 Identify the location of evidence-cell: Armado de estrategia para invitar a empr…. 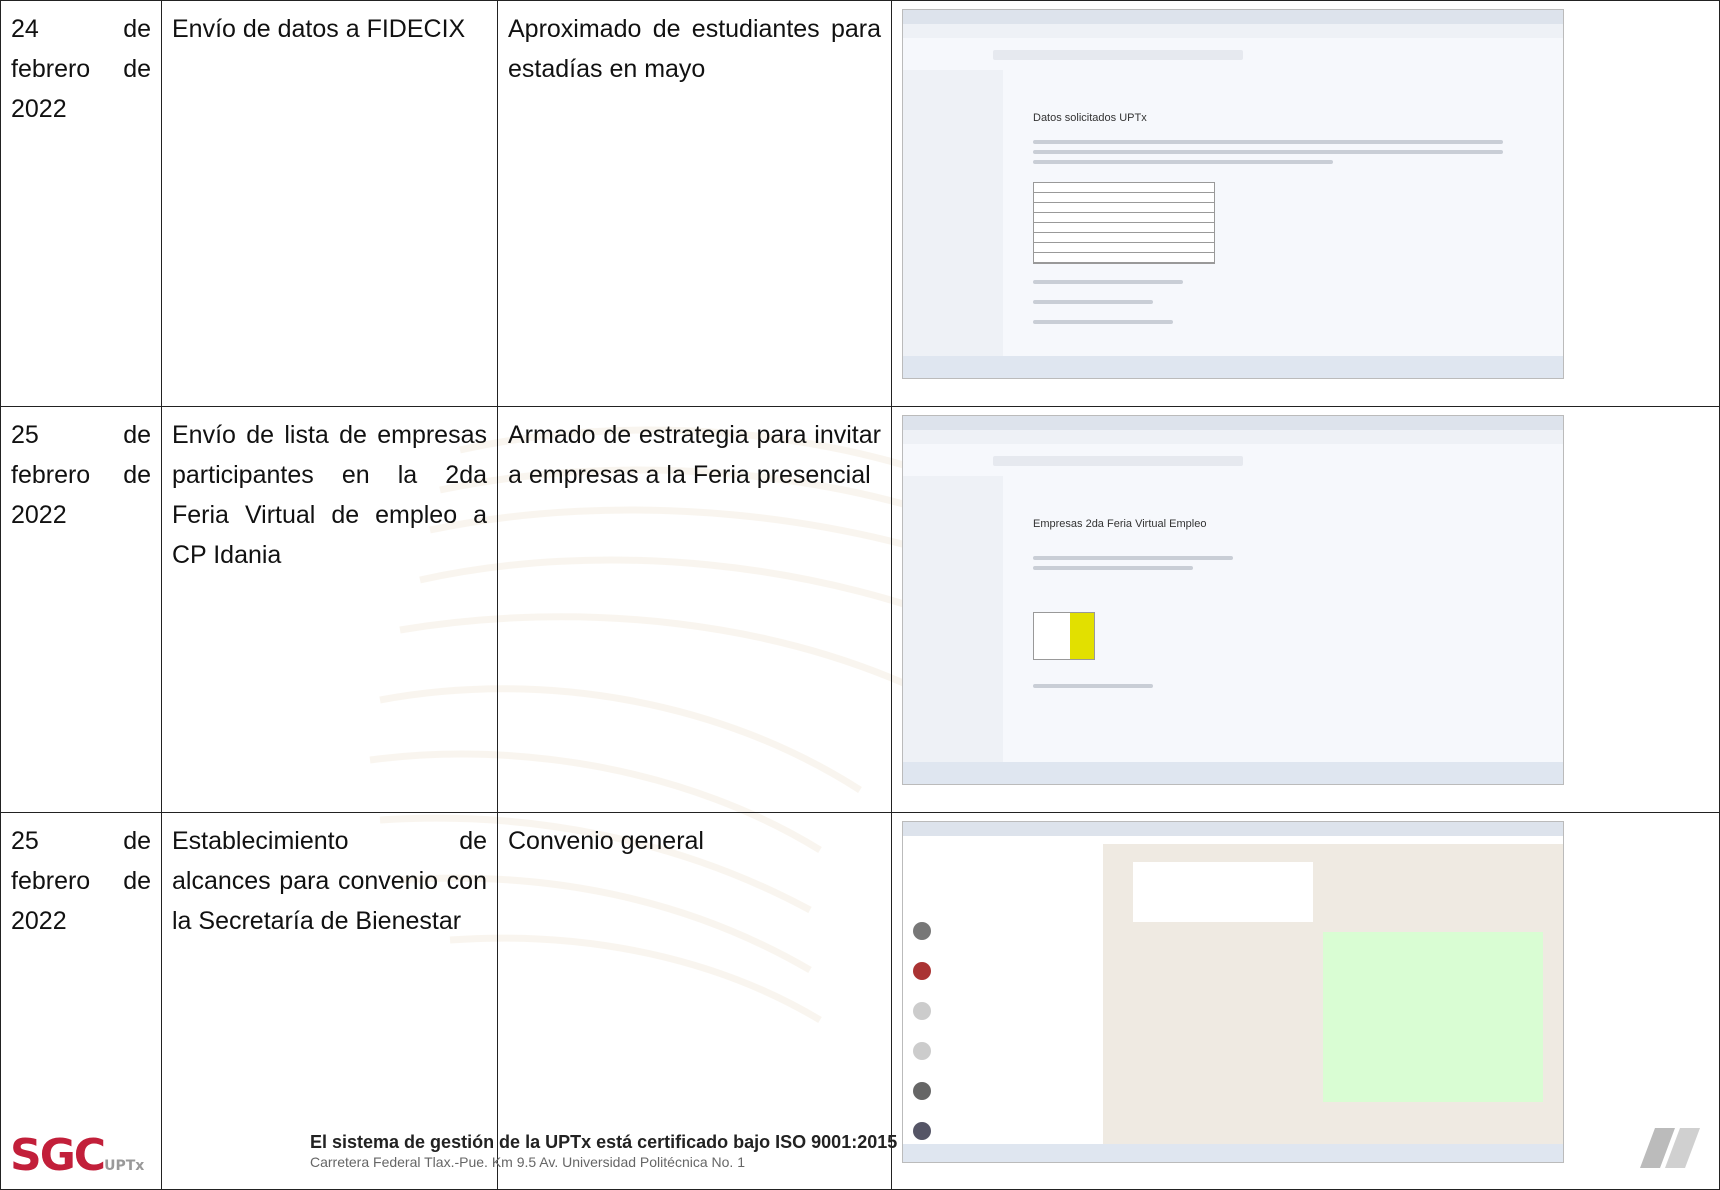
(694, 609).